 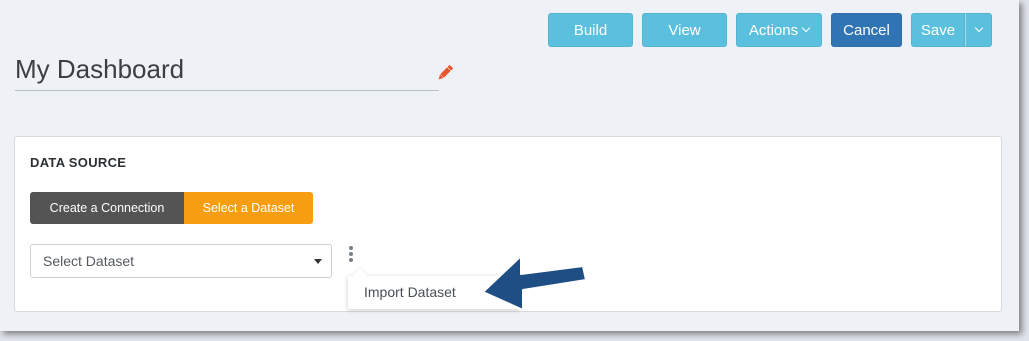 What do you see at coordinates (445, 73) in the screenshot?
I see `pencil-icon` at bounding box center [445, 73].